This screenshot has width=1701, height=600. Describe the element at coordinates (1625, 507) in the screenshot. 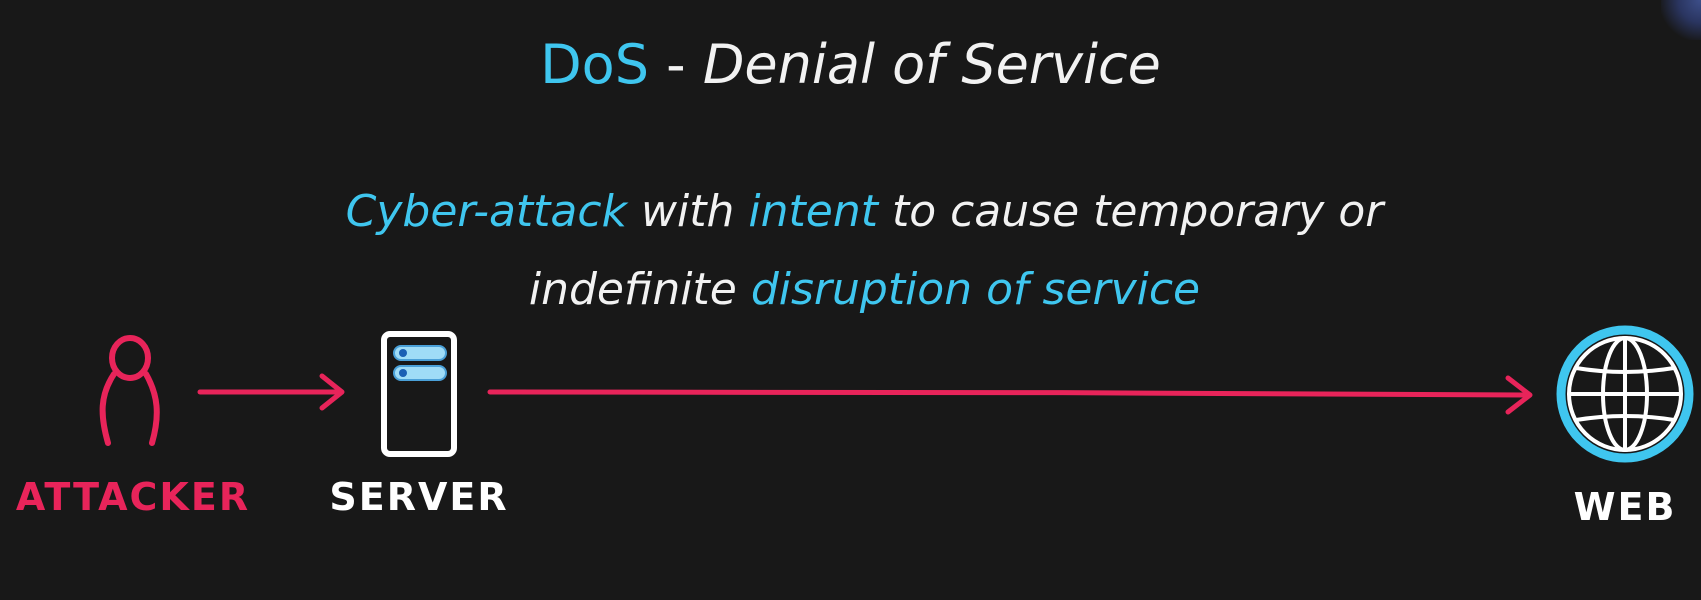

I see `web-label: WEB` at that location.